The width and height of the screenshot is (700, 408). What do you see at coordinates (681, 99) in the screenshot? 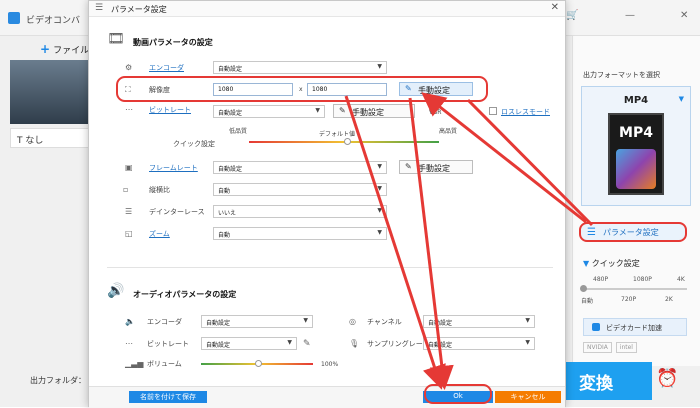
I see `dropdown-arrow-icon: ▼` at bounding box center [681, 99].